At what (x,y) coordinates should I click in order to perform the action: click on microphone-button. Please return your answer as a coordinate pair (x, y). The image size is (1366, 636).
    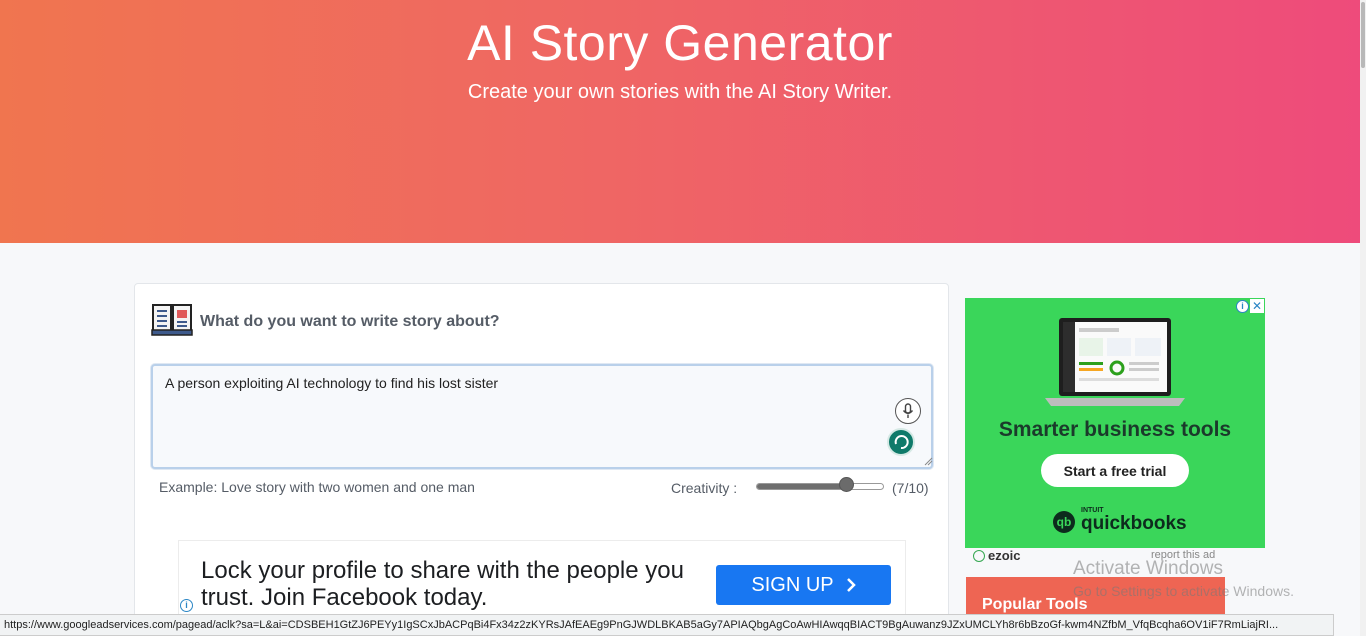
    Looking at the image, I should click on (908, 411).